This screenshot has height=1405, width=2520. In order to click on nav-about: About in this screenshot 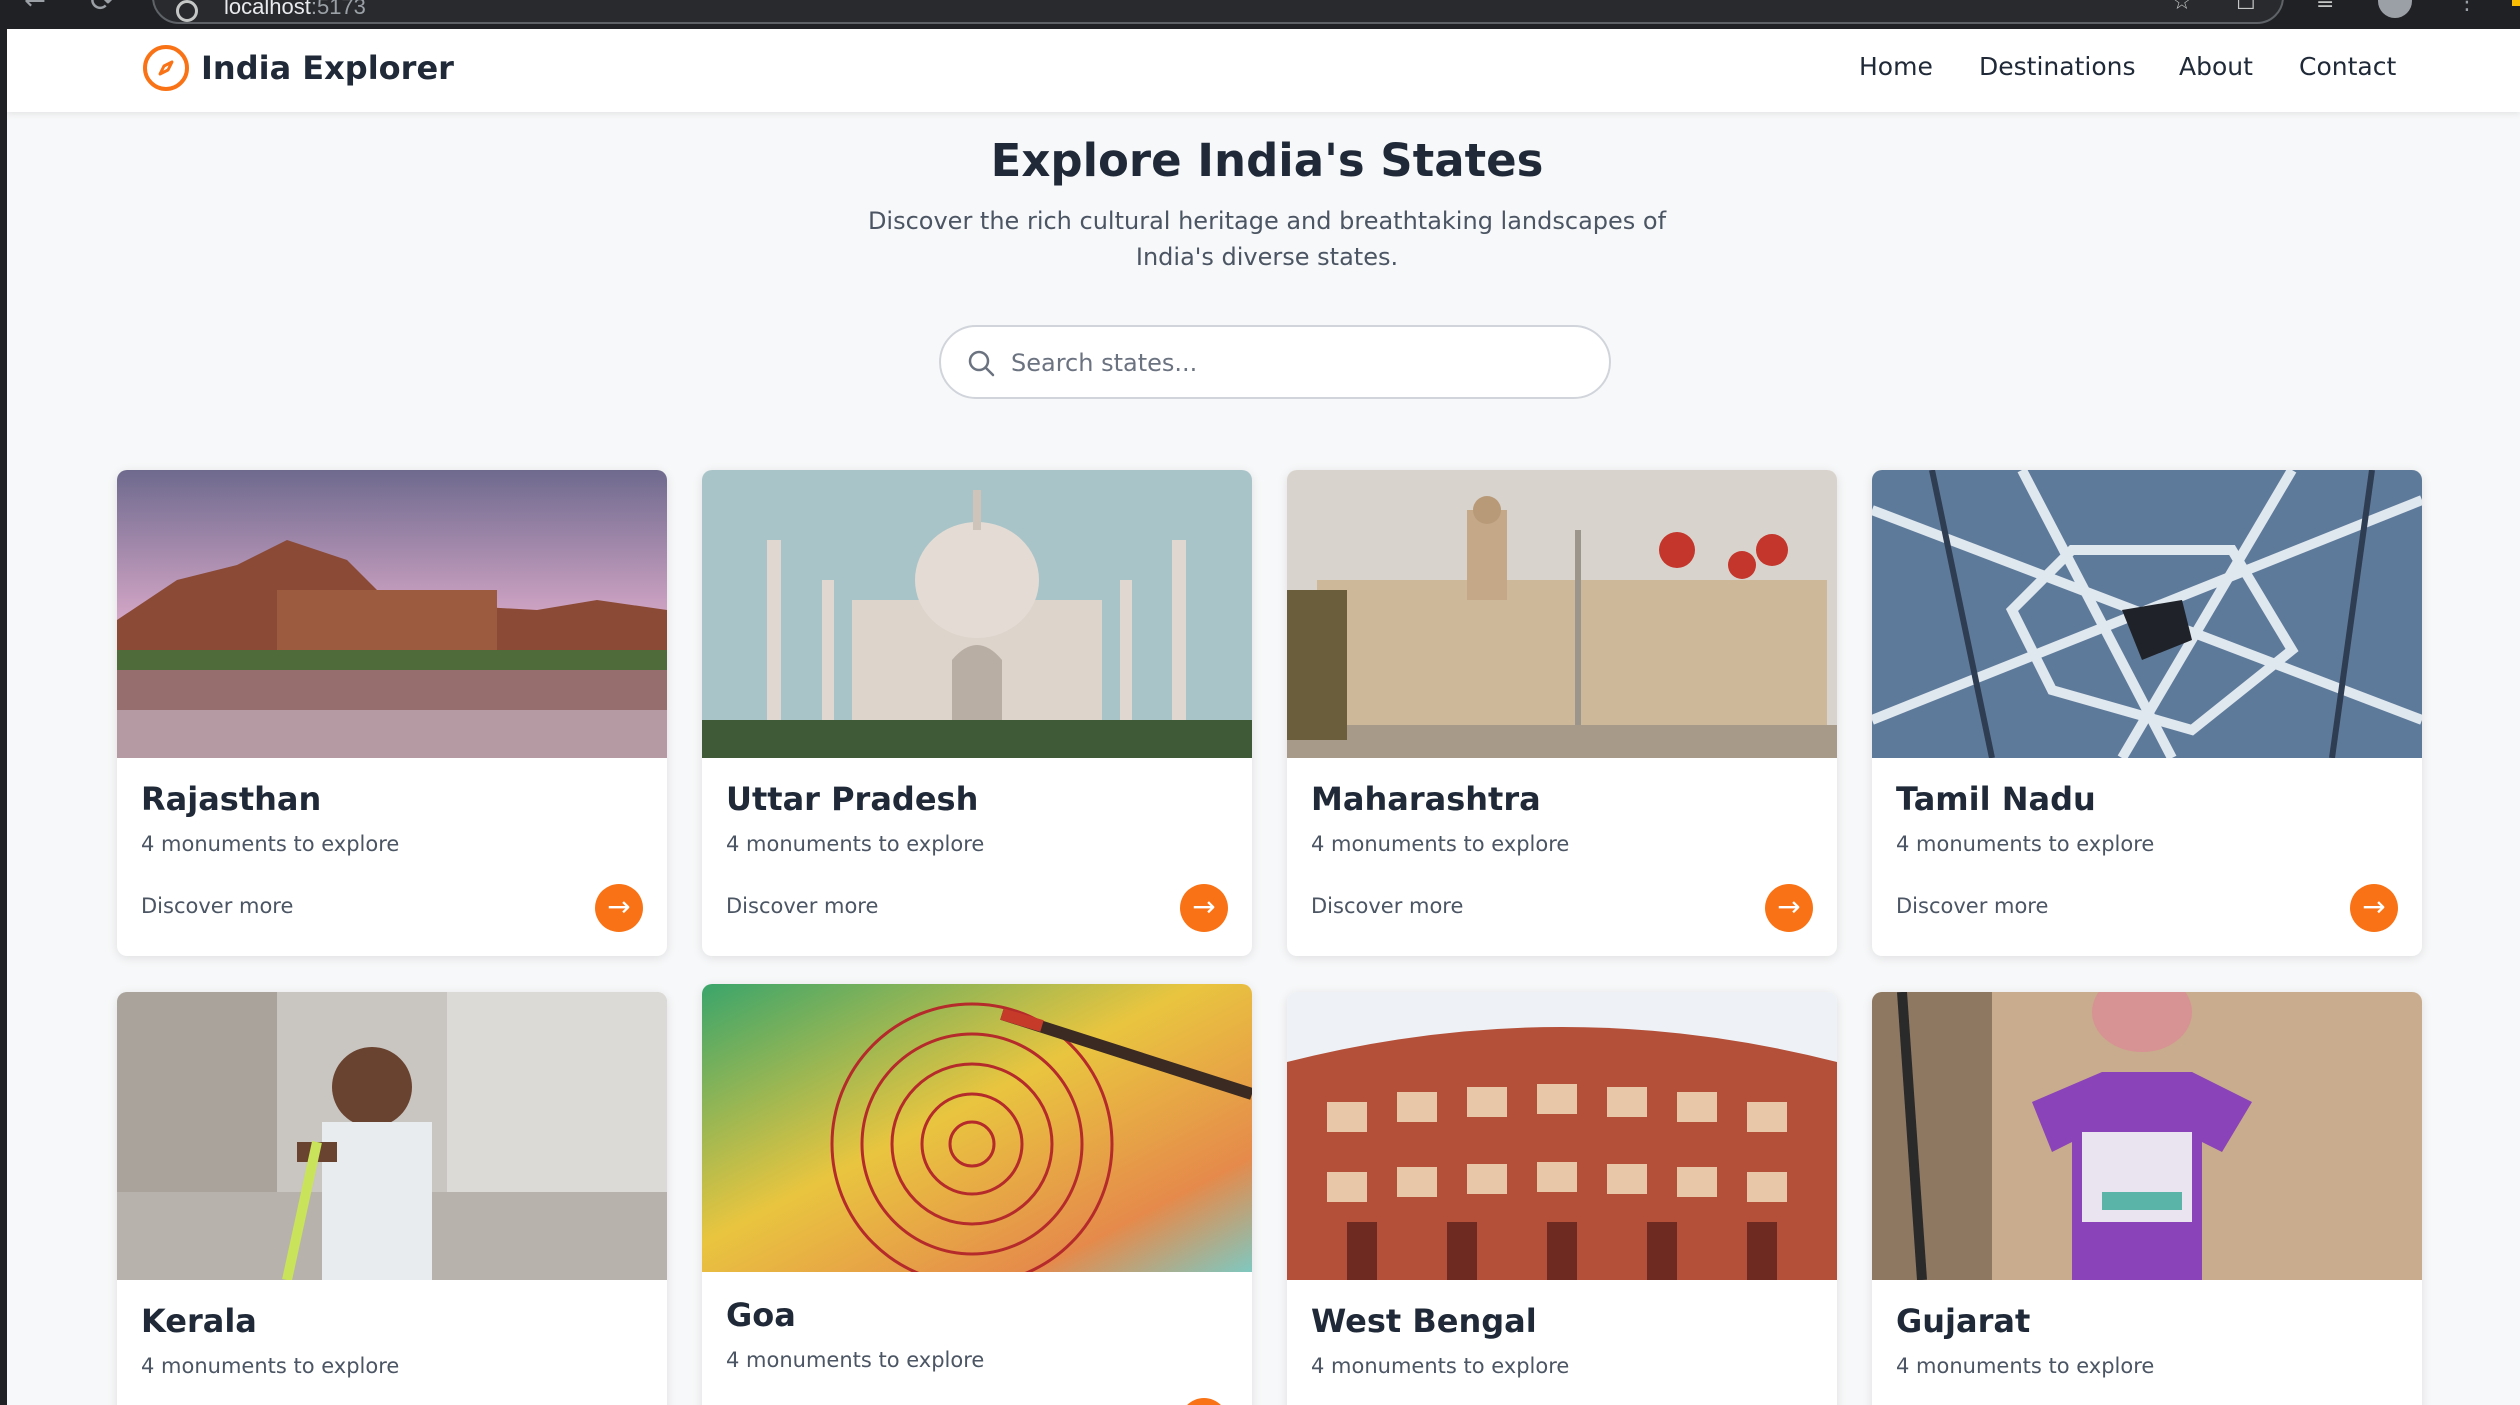, I will do `click(2216, 66)`.